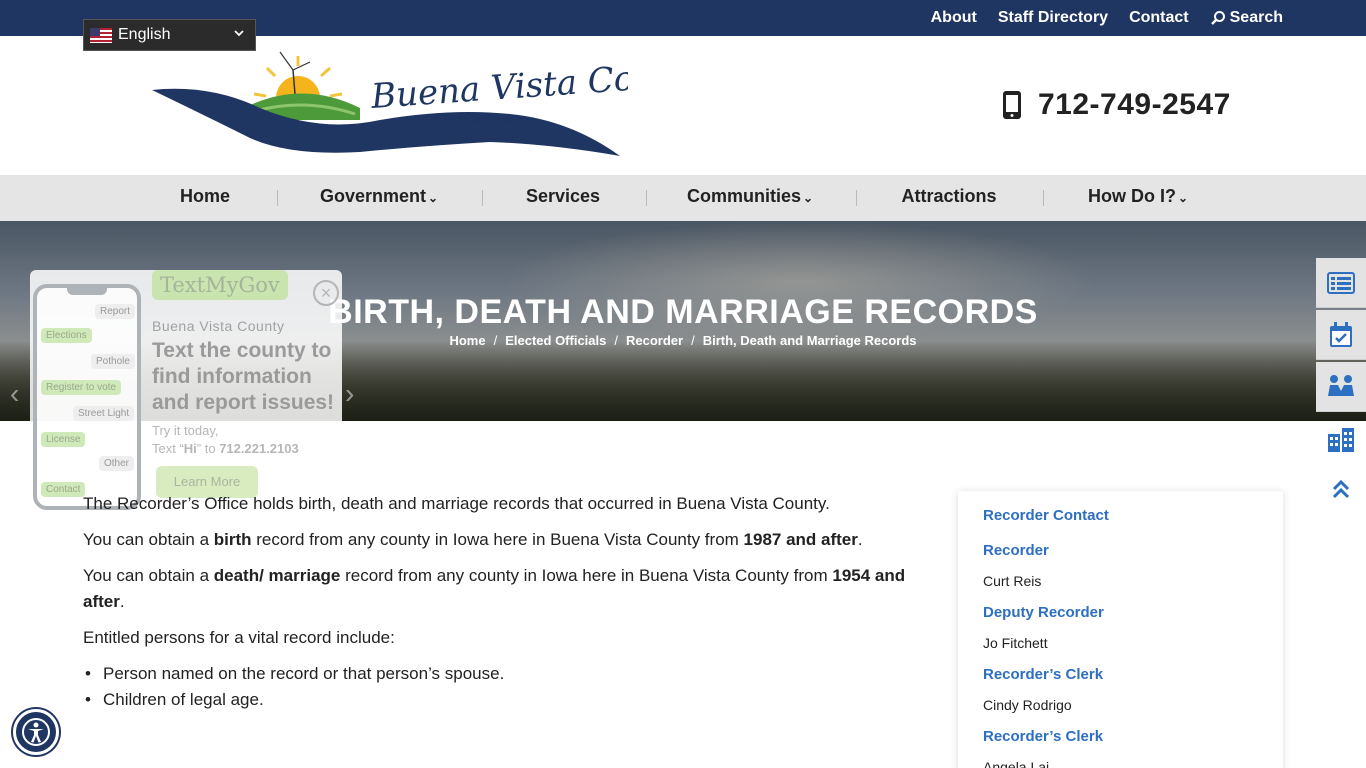 This screenshot has height=768, width=1366. What do you see at coordinates (205, 198) in the screenshot?
I see `nav-home: Home` at bounding box center [205, 198].